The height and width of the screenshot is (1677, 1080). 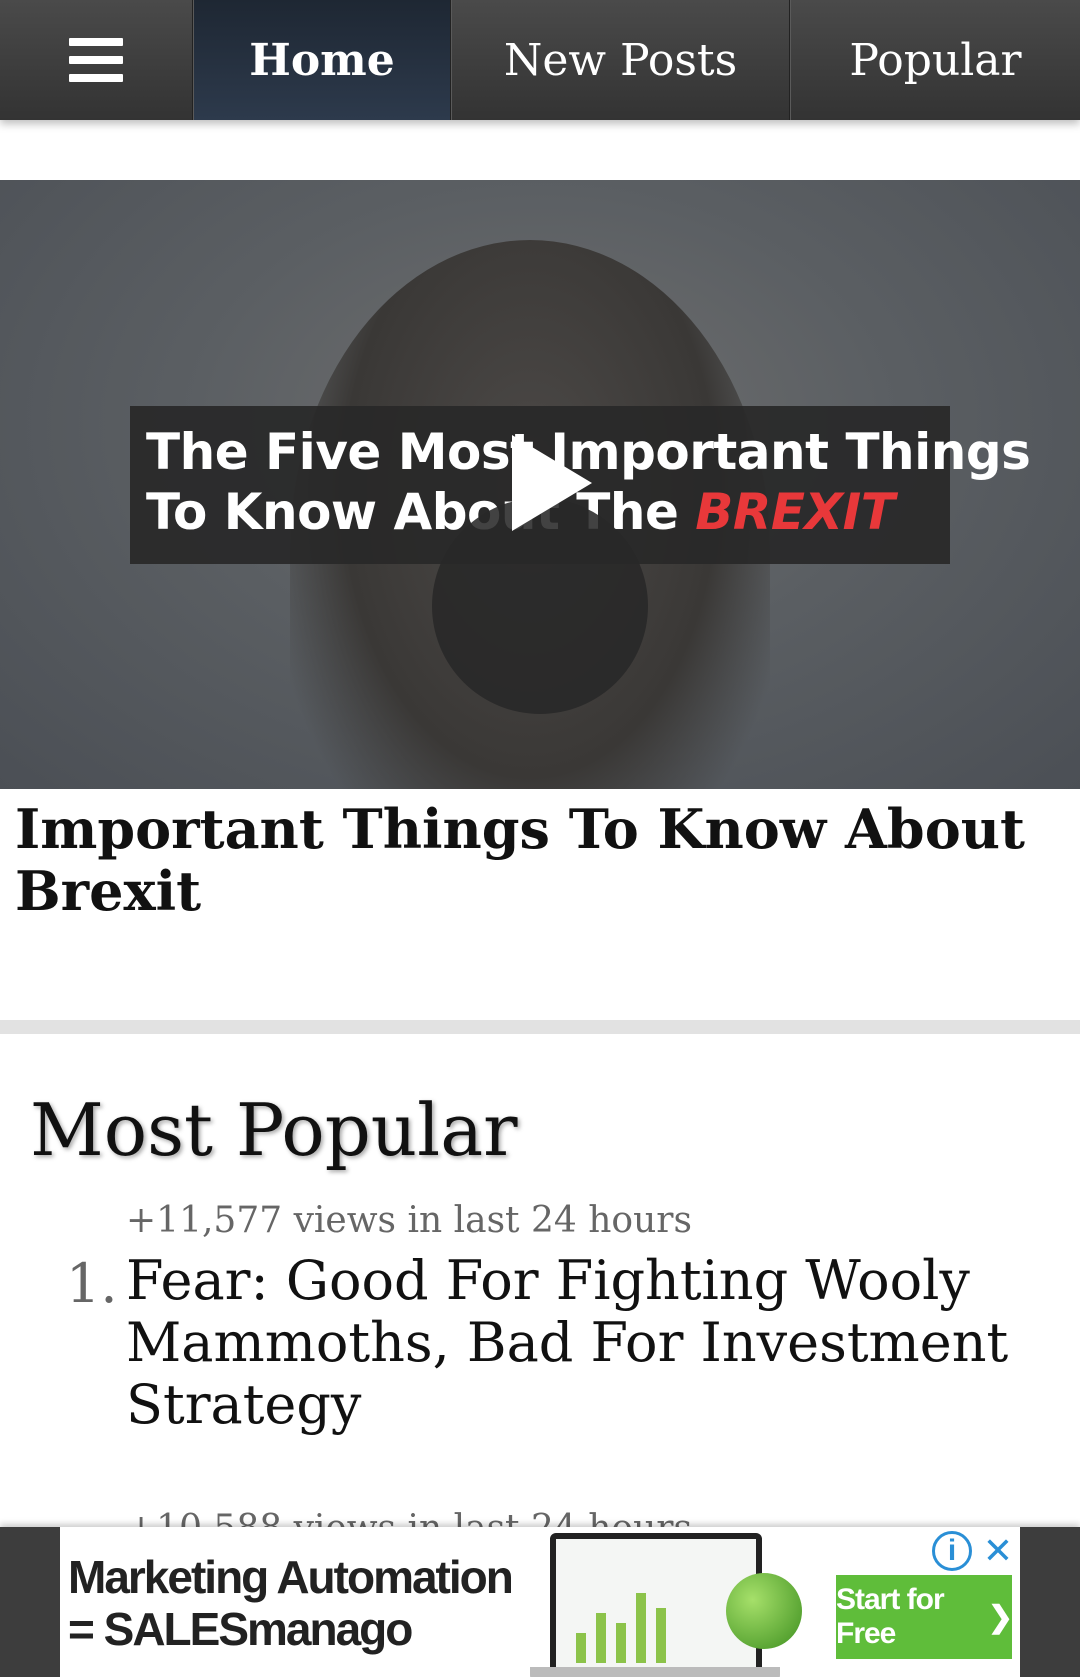 I want to click on tab-popular: Popular, so click(x=935, y=60).